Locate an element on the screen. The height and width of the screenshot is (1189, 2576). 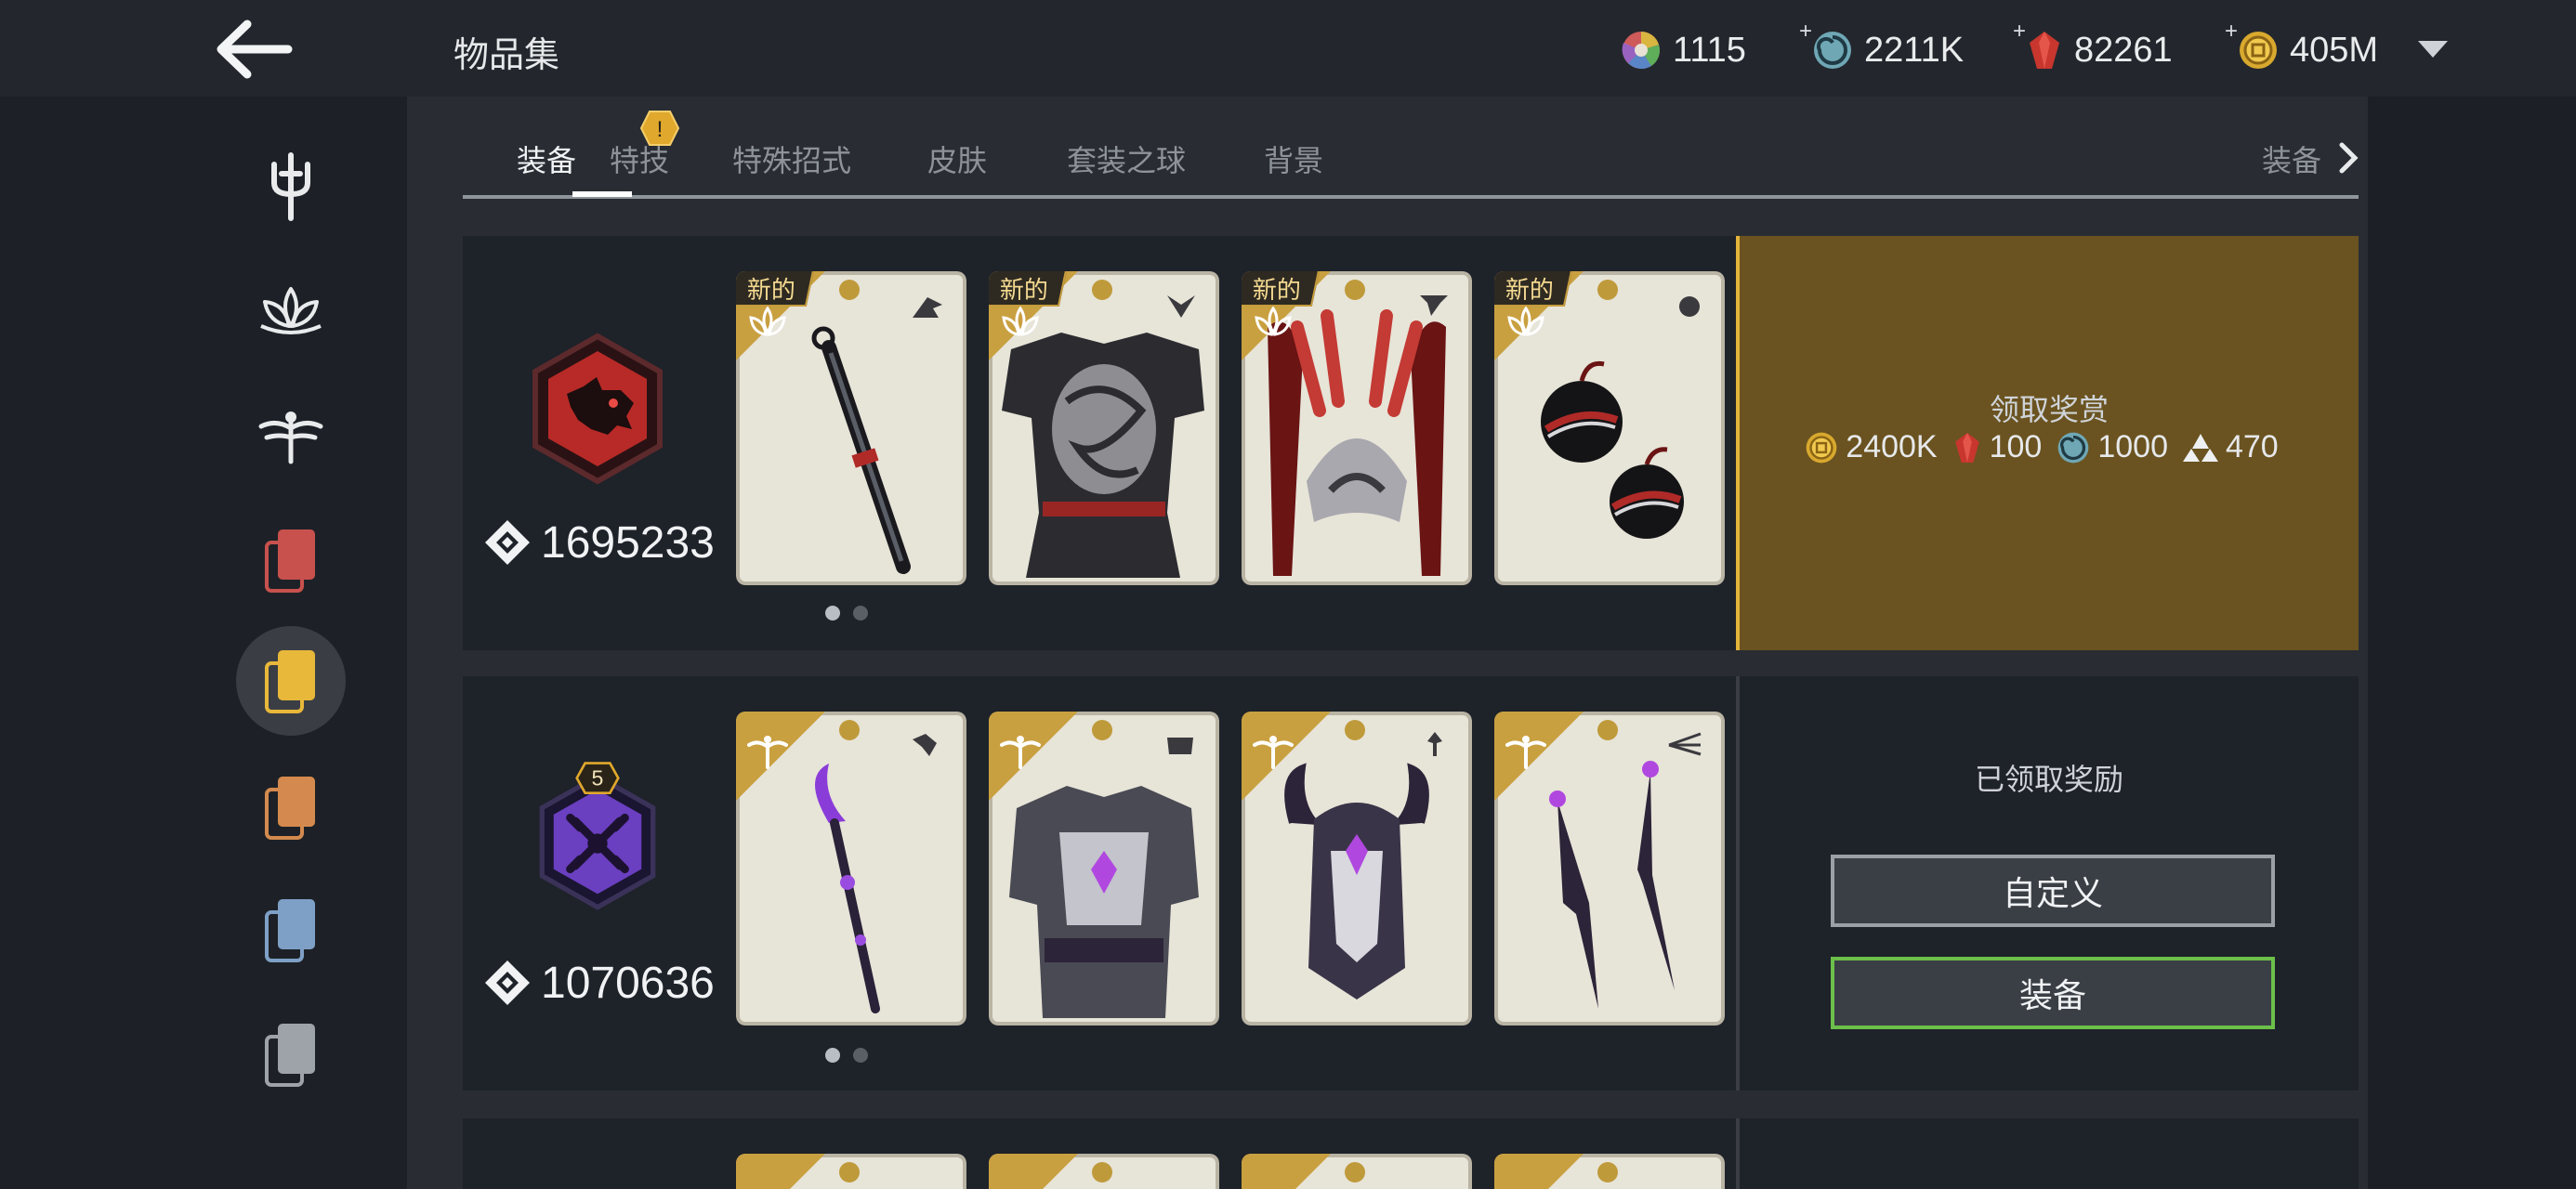
sidebar-item-dragonfly is located at coordinates (291, 436).